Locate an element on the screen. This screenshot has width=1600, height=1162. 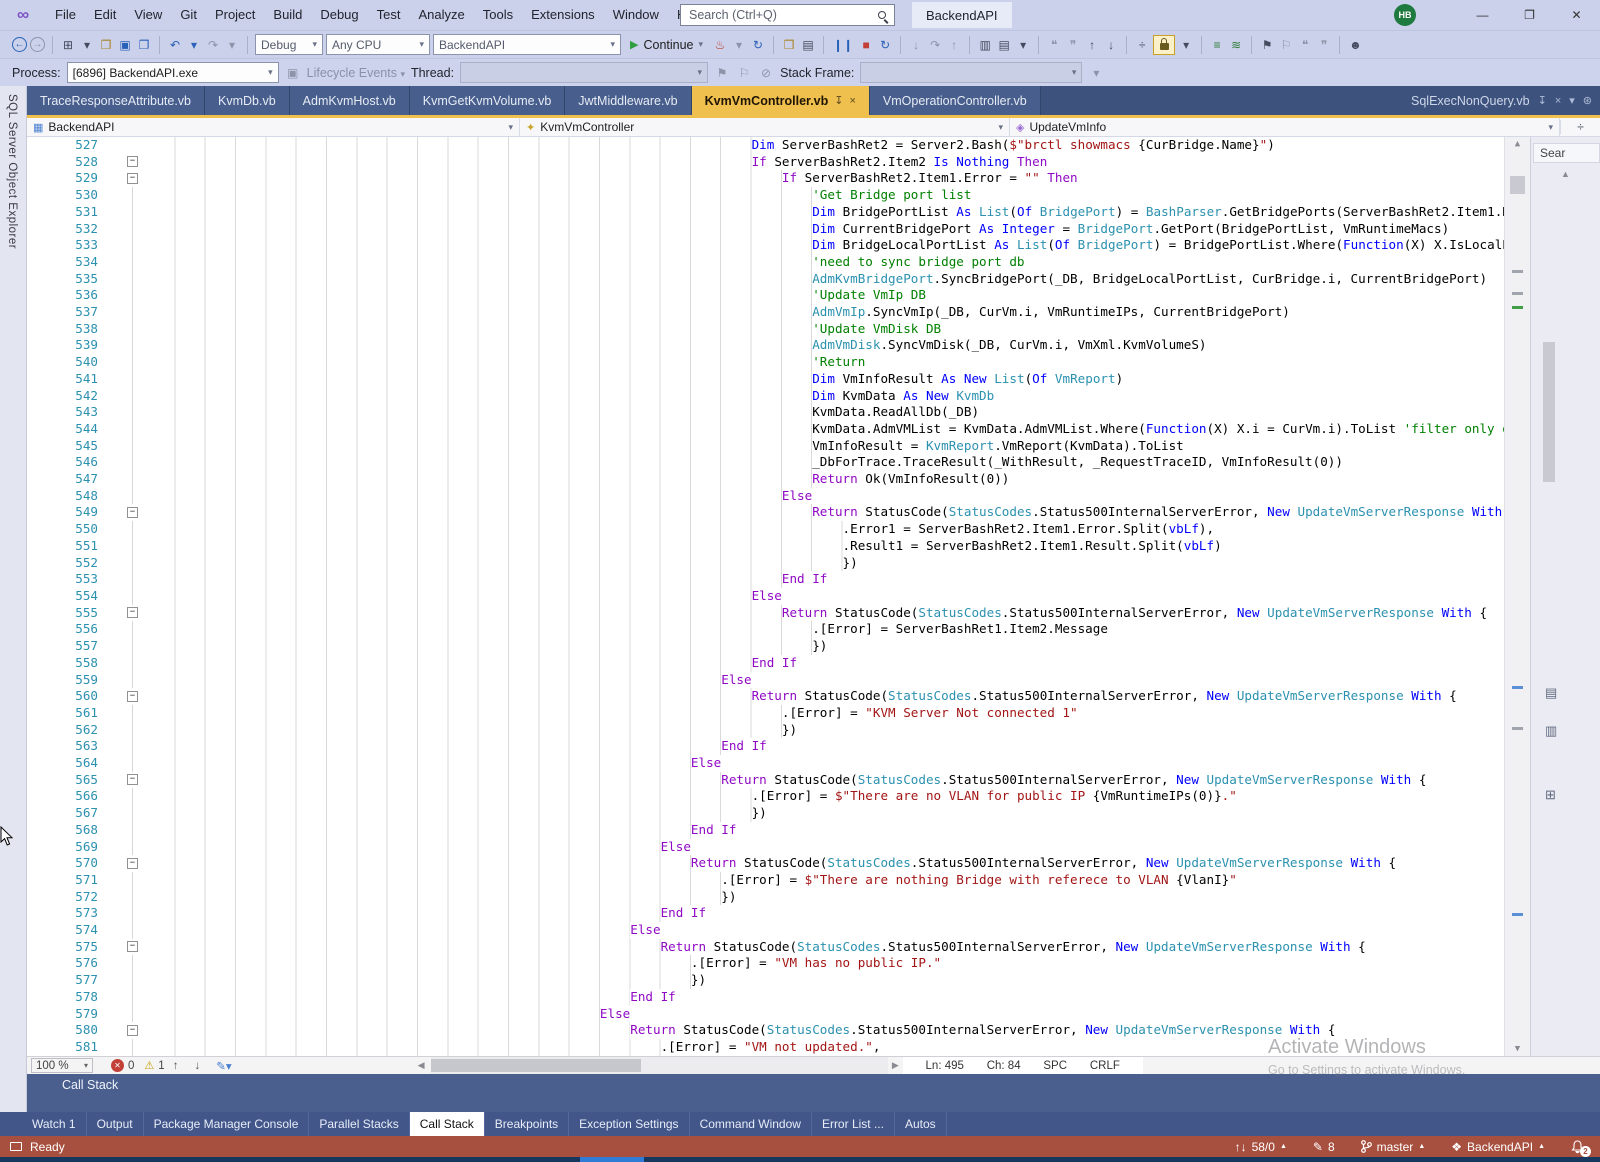
redo-caret-icon: ▾ is located at coordinates (232, 45).